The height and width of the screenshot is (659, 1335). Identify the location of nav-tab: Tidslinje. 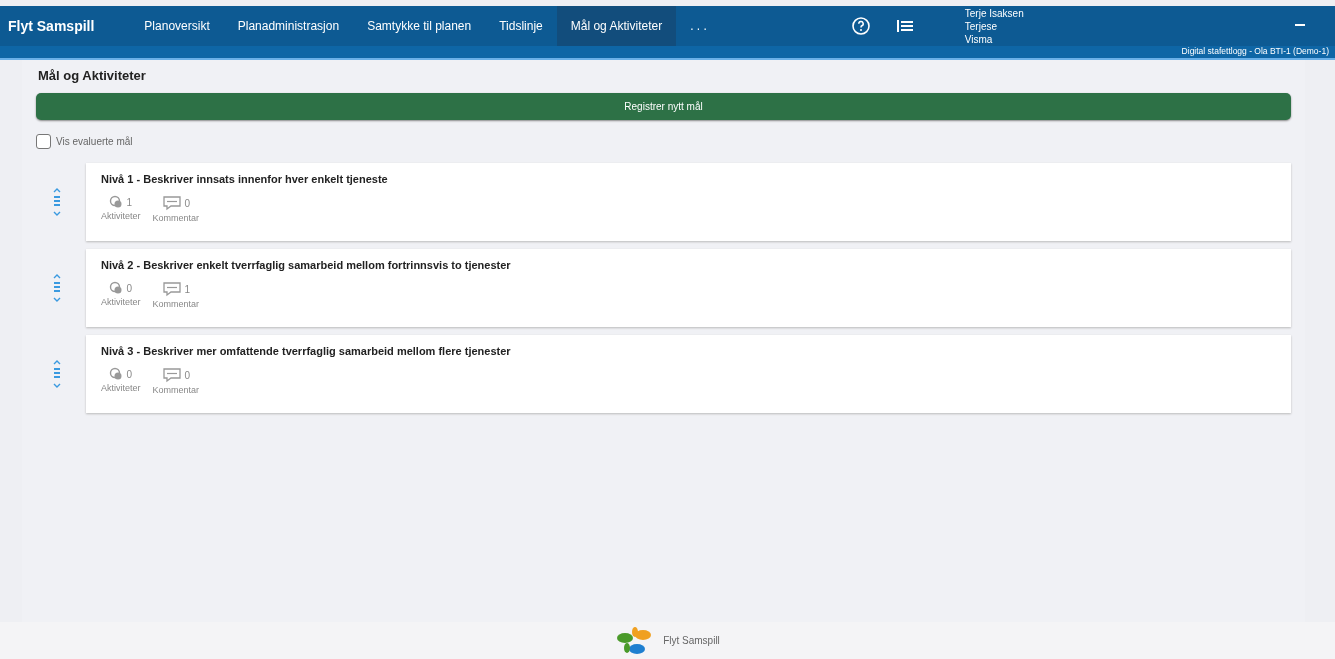
(521, 26).